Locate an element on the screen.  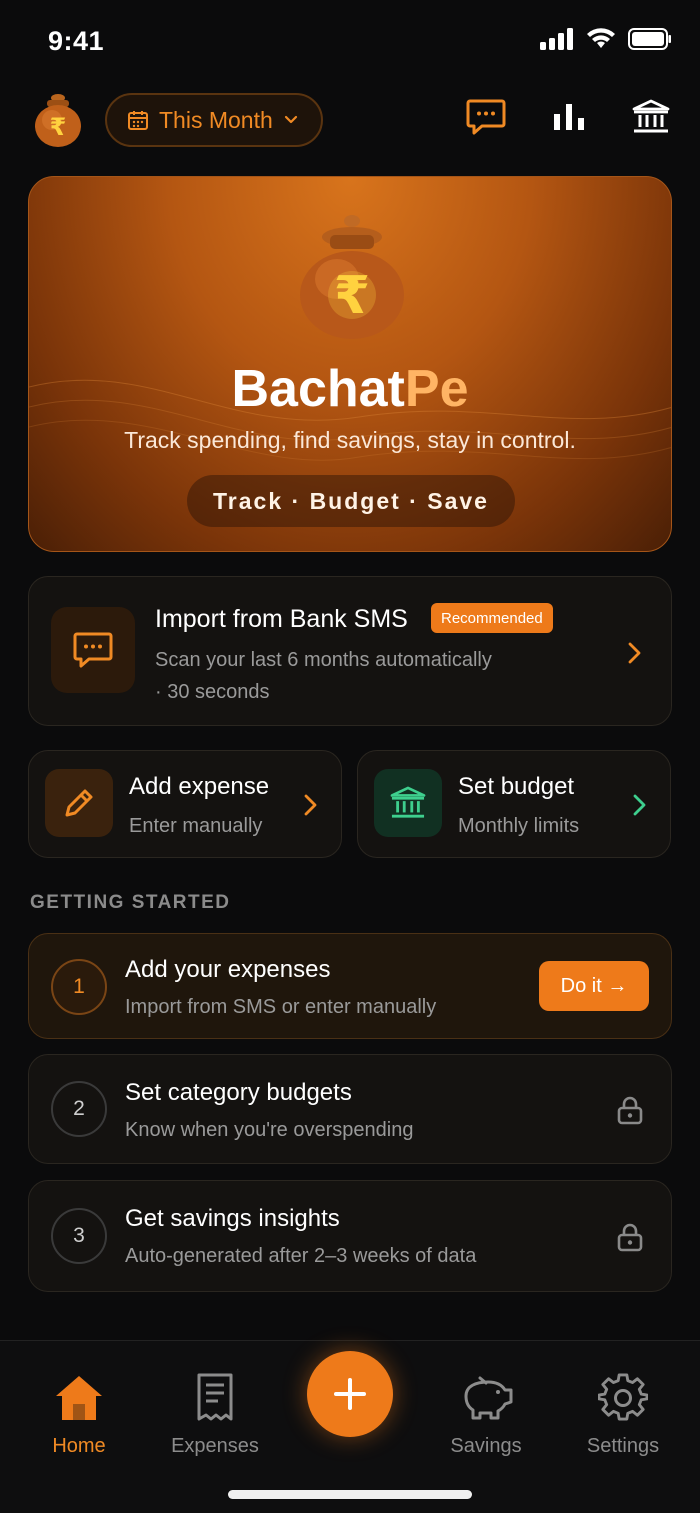
nav-home: Home is located at coordinates (79, 1414).